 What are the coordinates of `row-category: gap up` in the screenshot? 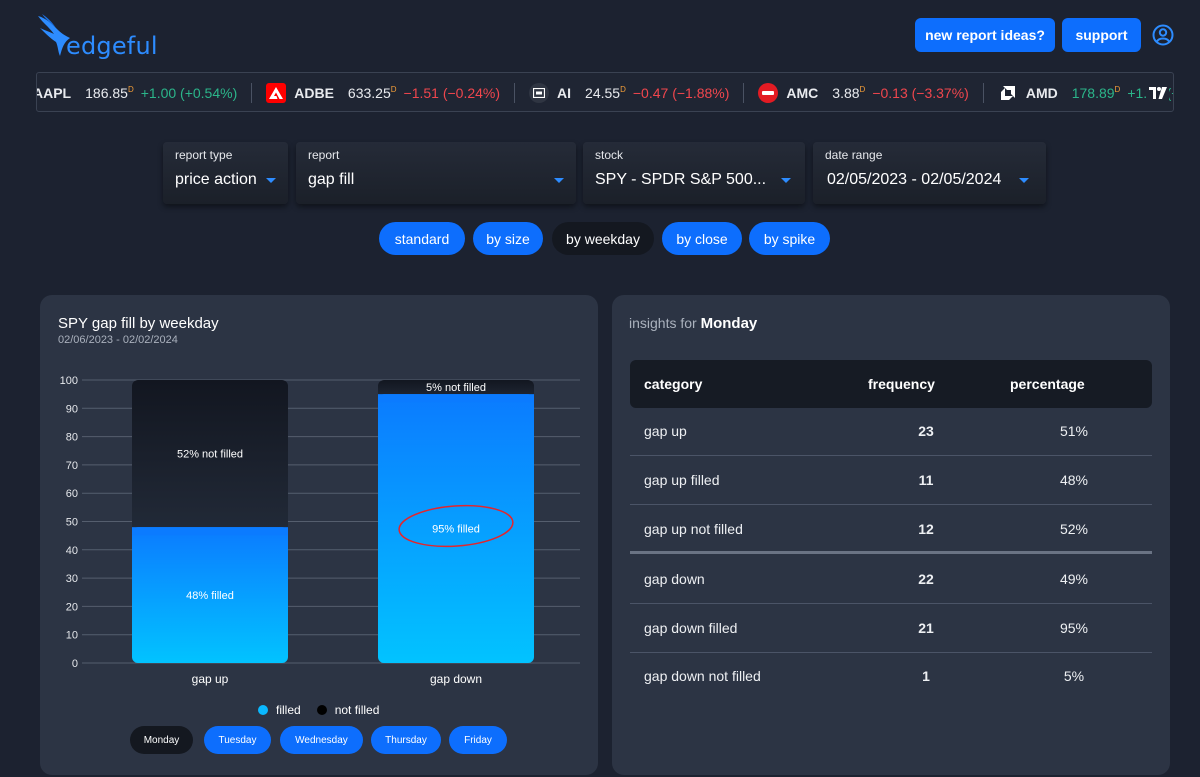 It's located at (665, 431).